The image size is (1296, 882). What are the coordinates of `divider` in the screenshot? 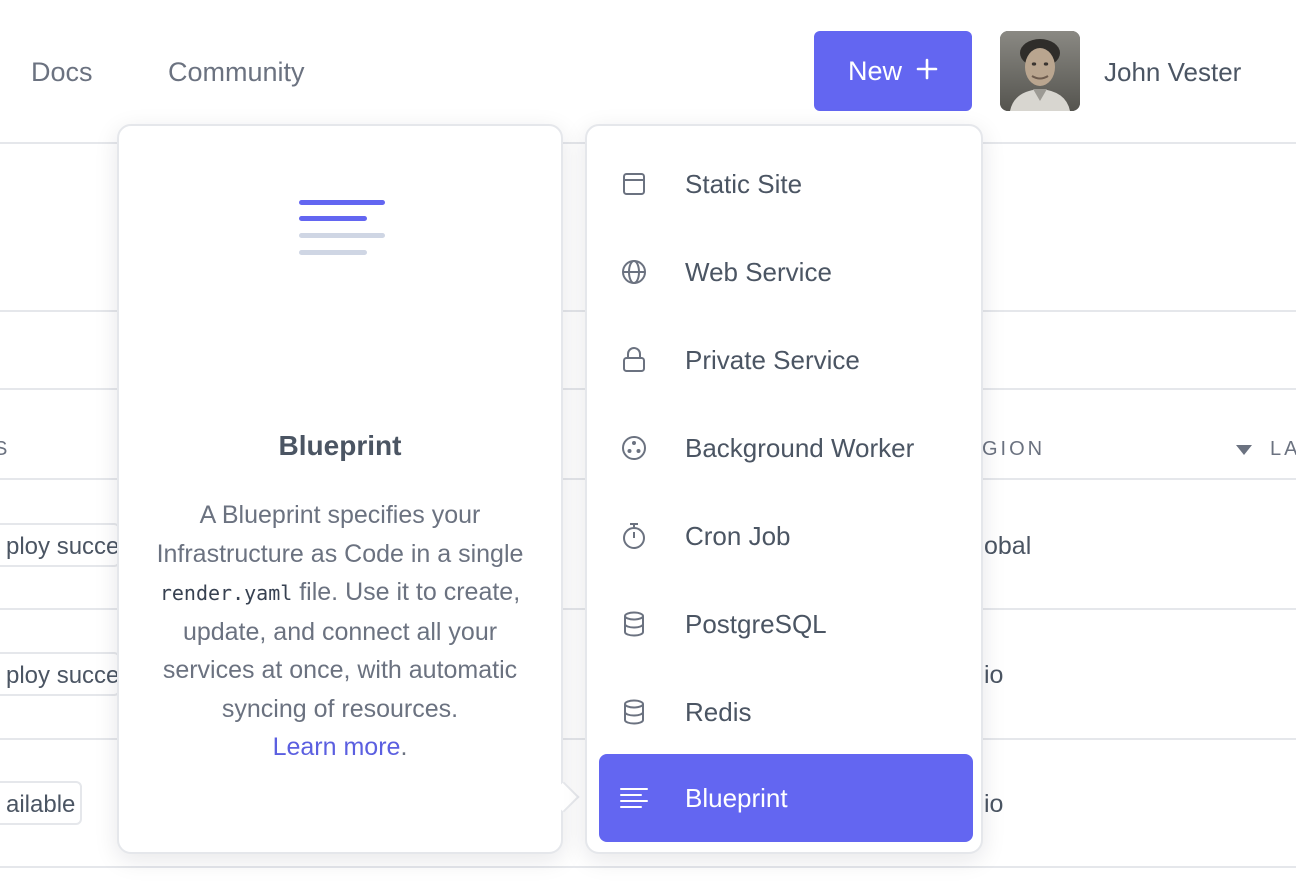 It's located at (648, 867).